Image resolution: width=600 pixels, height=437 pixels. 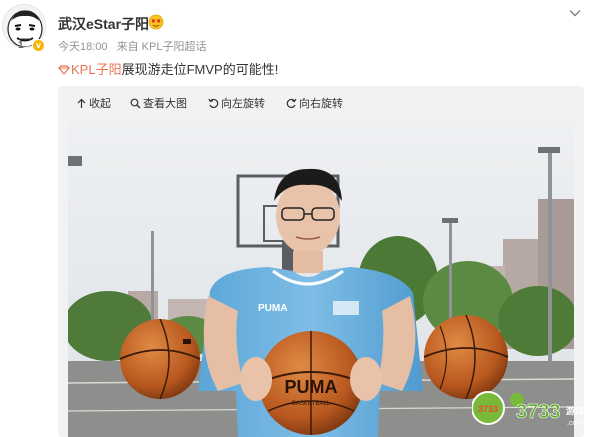 I want to click on site-watermark-logo: 3733 3733 游戏 .com, so click(x=528, y=409).